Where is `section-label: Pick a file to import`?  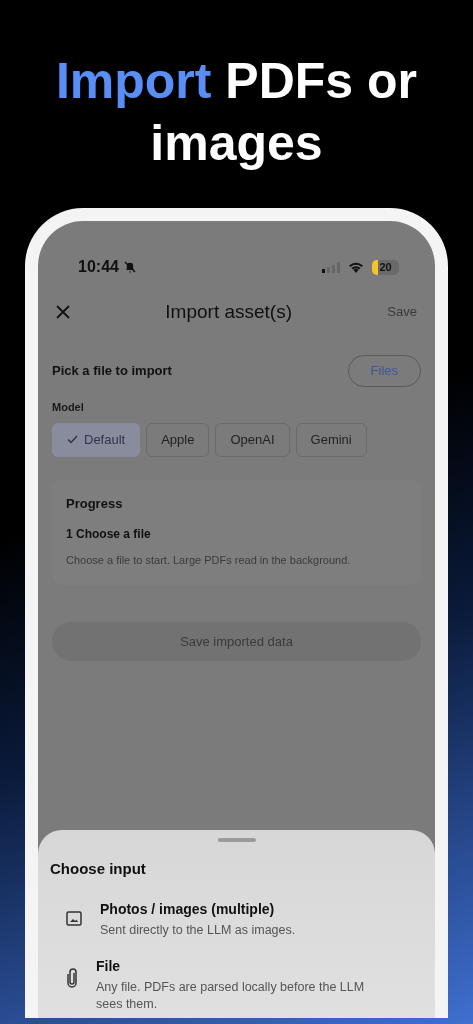 section-label: Pick a file to import is located at coordinates (112, 371).